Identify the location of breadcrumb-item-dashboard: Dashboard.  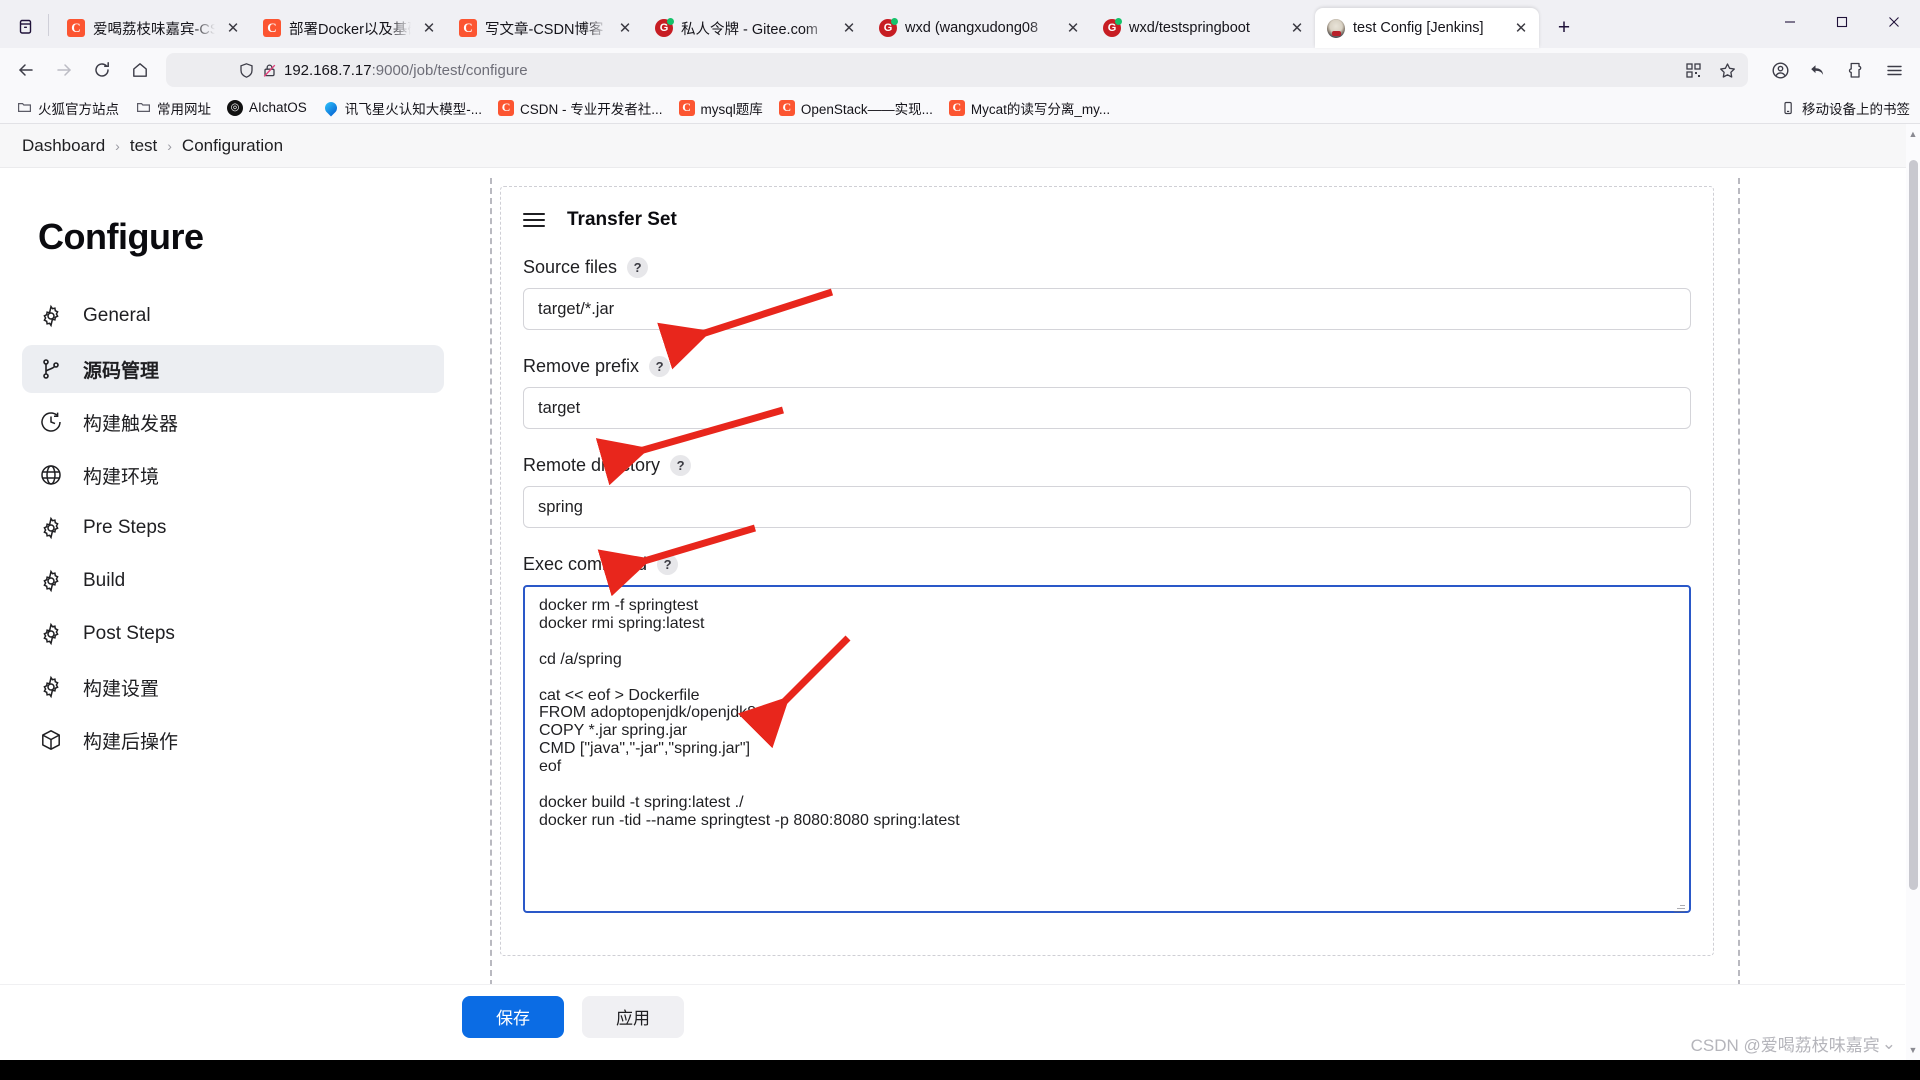
(63, 146).